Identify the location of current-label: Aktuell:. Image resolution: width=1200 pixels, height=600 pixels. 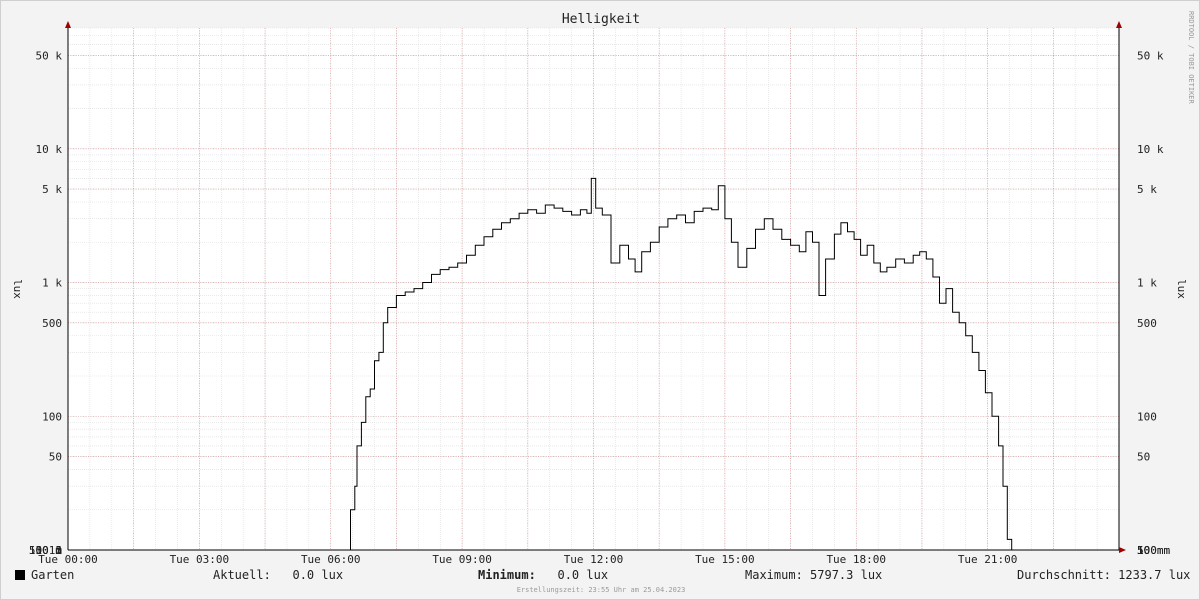
(242, 575).